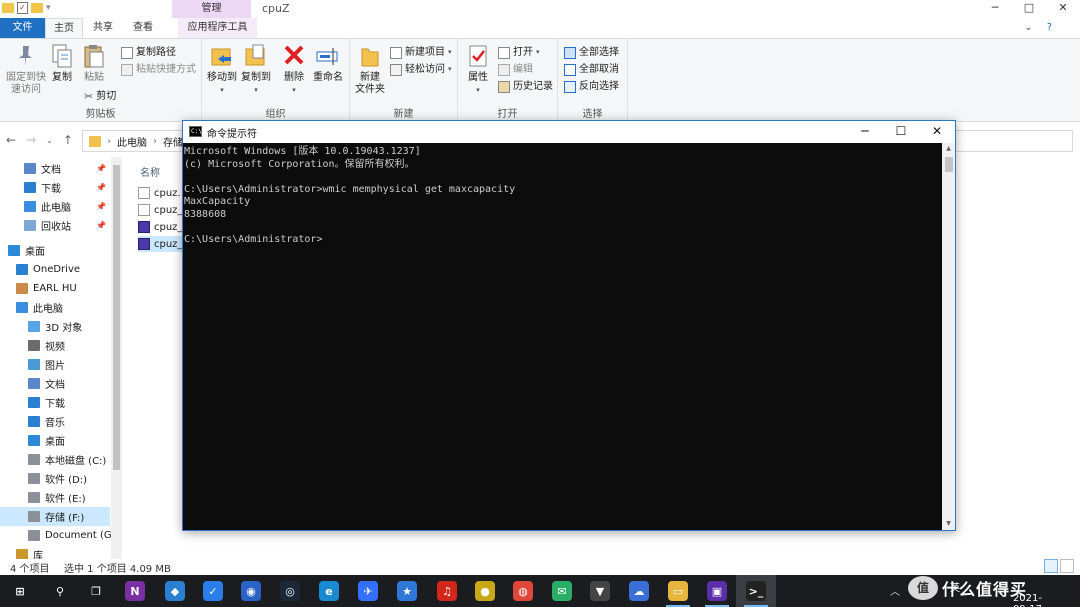  I want to click on scroll-down-icon: ▼, so click(948, 524).